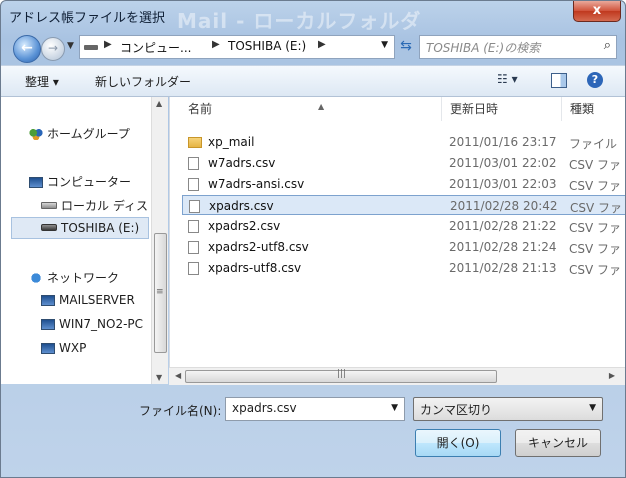 This screenshot has width=626, height=478. Describe the element at coordinates (49, 227) in the screenshot. I see `usb-drive-icon` at that location.